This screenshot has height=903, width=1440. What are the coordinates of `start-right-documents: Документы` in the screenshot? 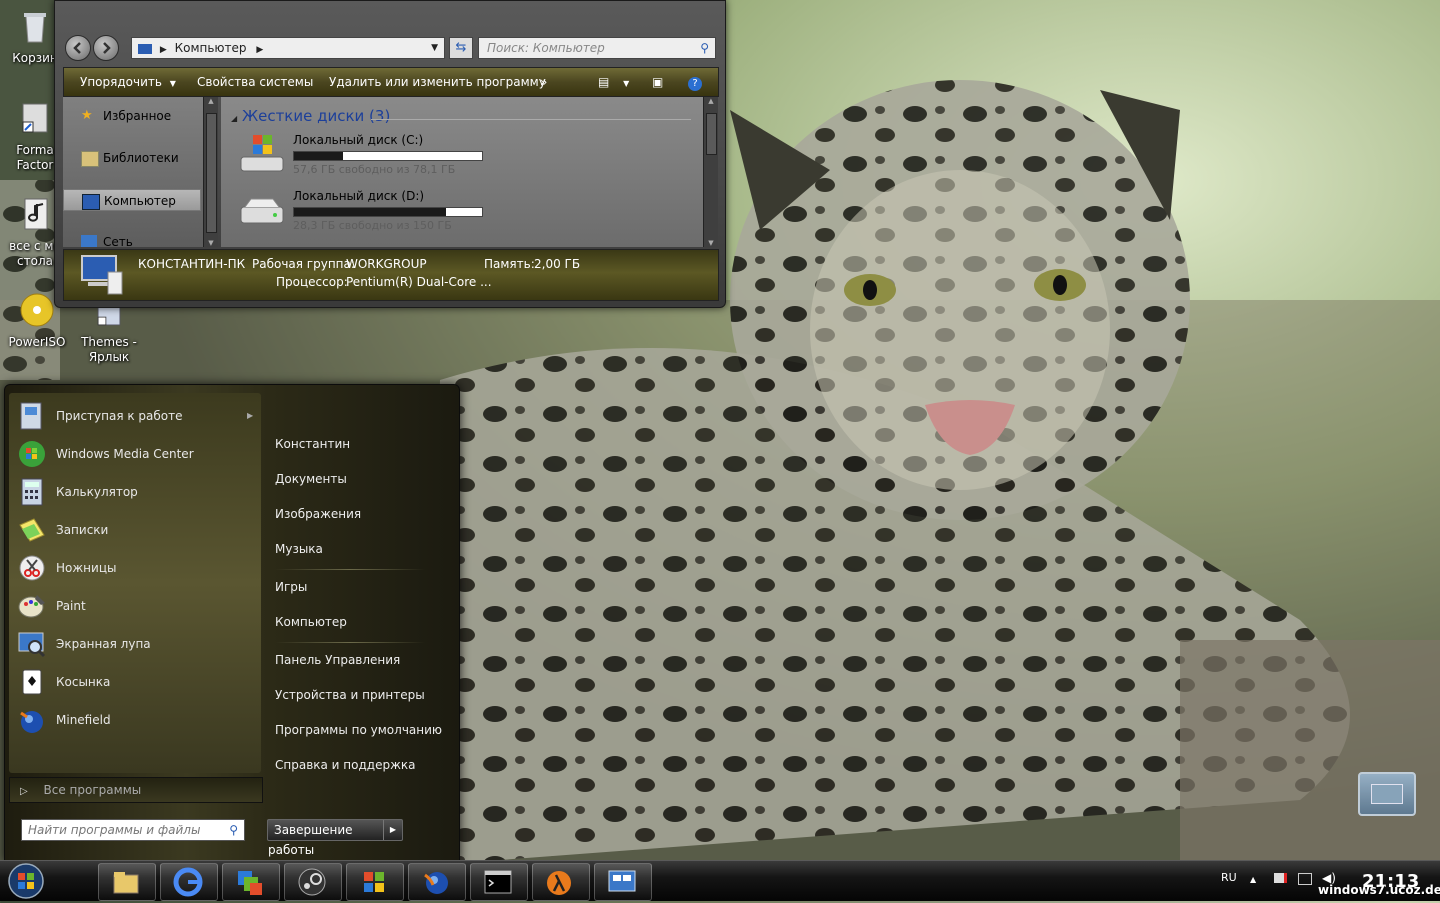 It's located at (360, 479).